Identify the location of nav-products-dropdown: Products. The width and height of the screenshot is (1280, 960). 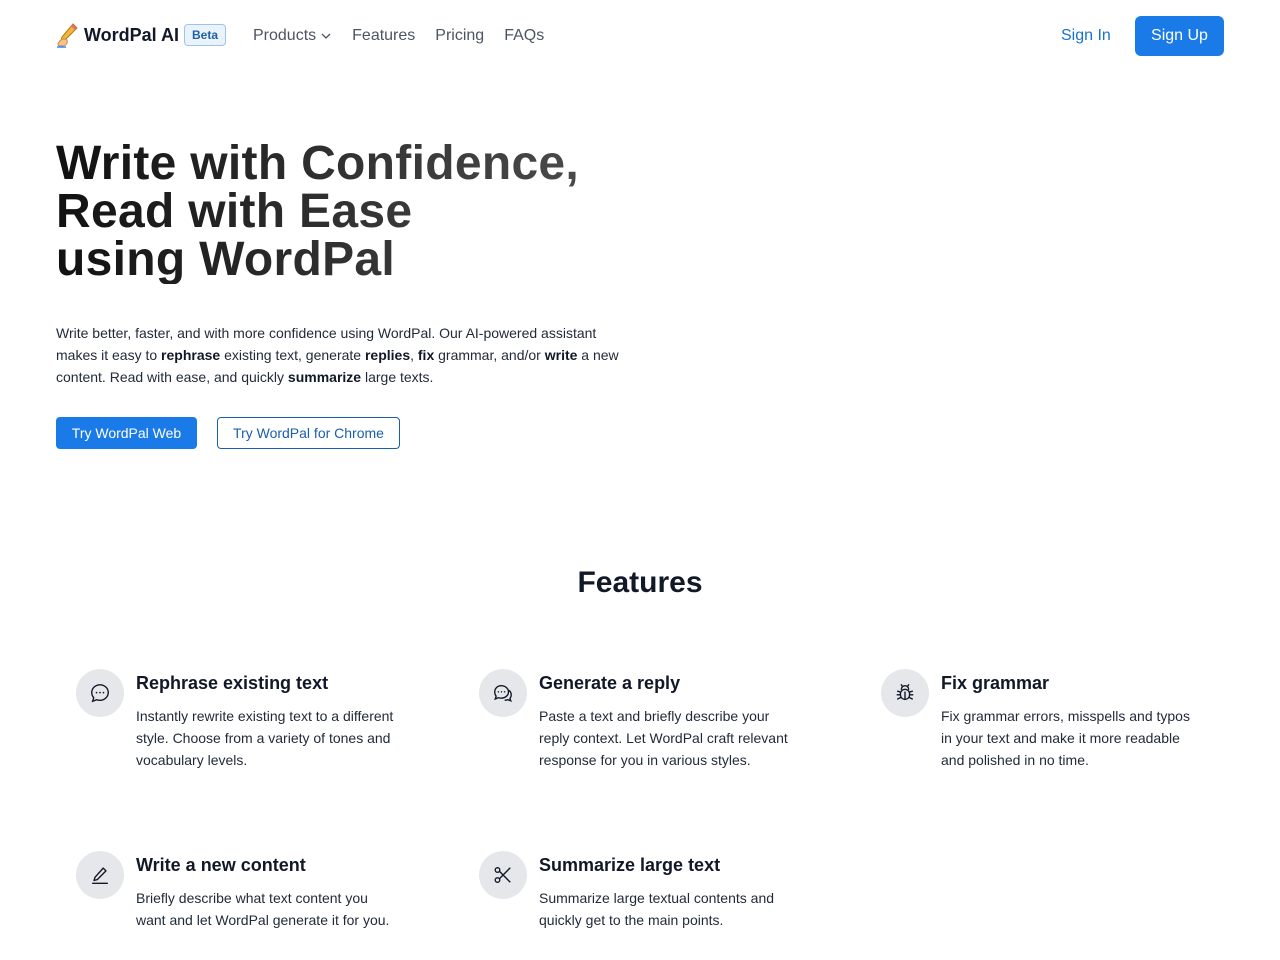
(292, 36).